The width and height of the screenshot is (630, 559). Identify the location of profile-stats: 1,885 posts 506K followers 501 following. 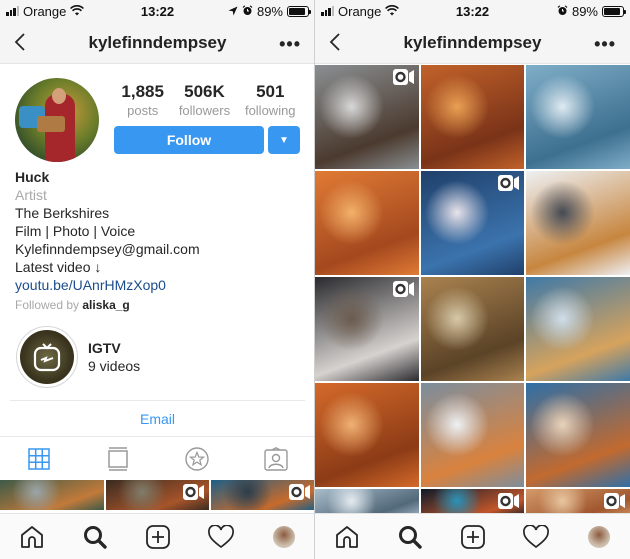
(214, 100).